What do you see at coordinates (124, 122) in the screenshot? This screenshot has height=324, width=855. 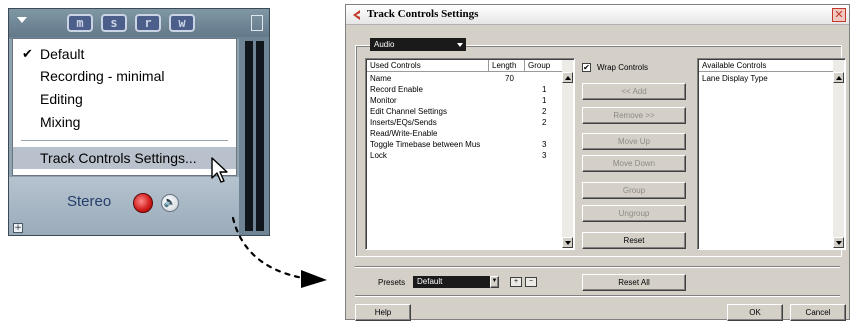 I see `menu-item-mixing: Mixing` at bounding box center [124, 122].